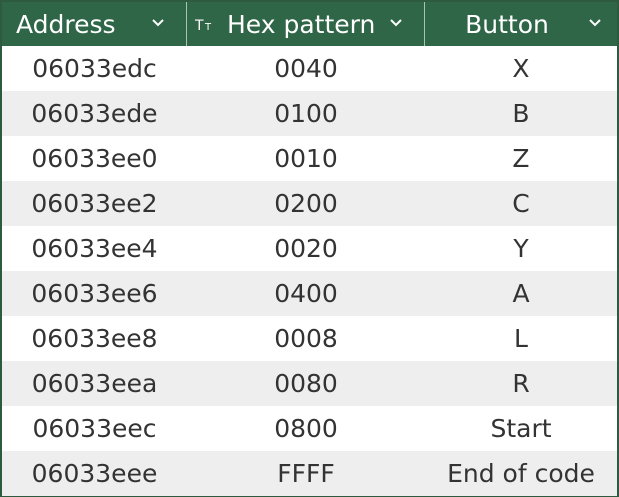 The width and height of the screenshot is (619, 497). What do you see at coordinates (94, 113) in the screenshot?
I see `address-cell: 06033ede` at bounding box center [94, 113].